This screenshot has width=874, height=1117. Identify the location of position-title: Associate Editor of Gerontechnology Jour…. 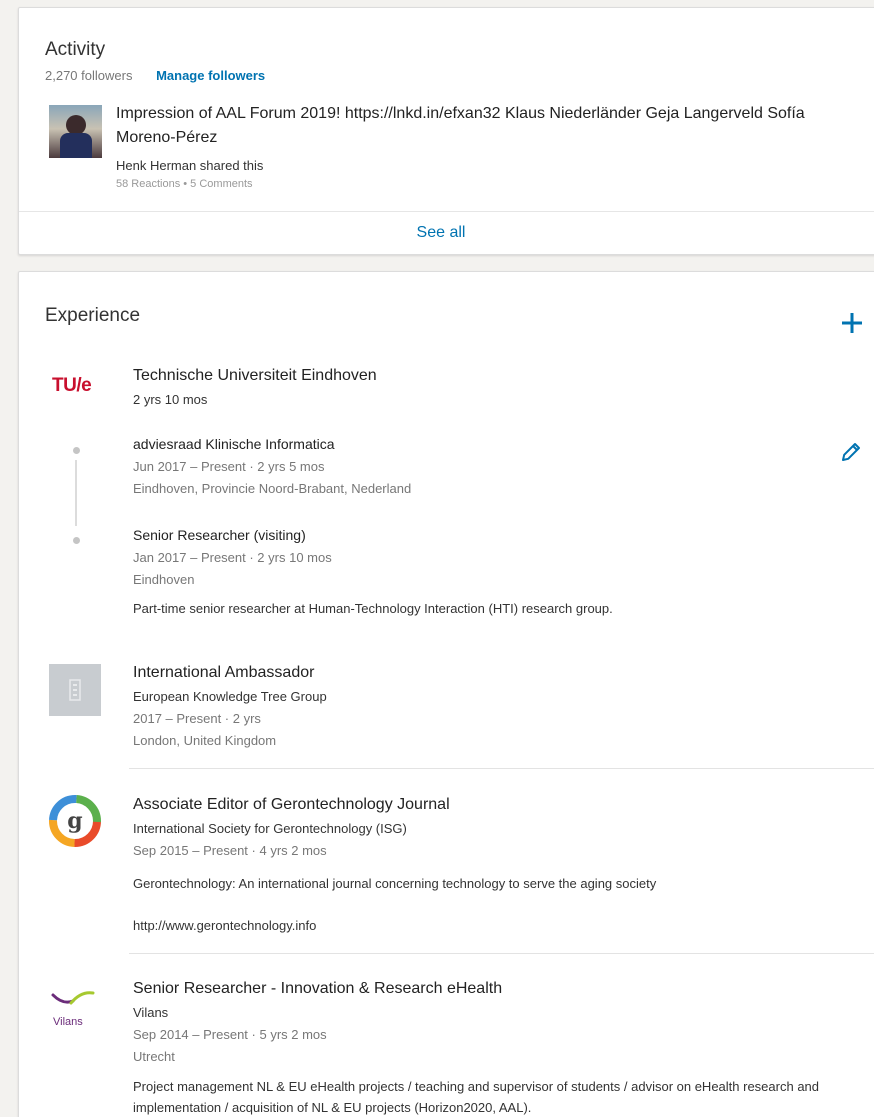
(291, 805).